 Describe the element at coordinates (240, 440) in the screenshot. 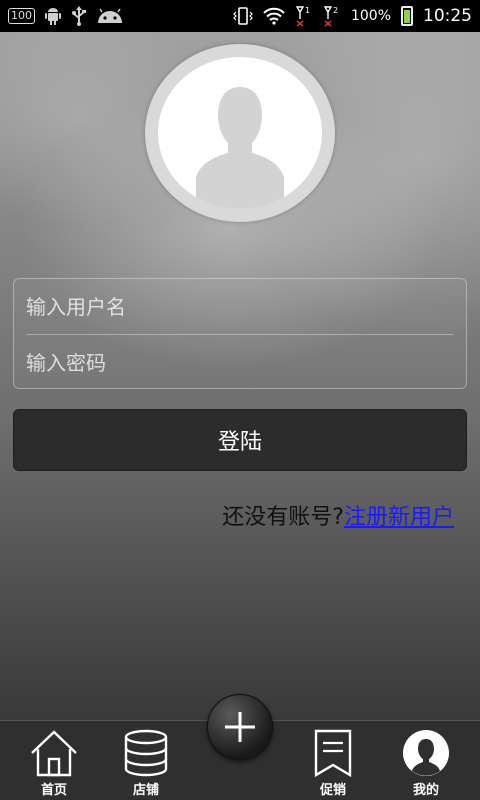

I see `login-button: 登陆` at that location.